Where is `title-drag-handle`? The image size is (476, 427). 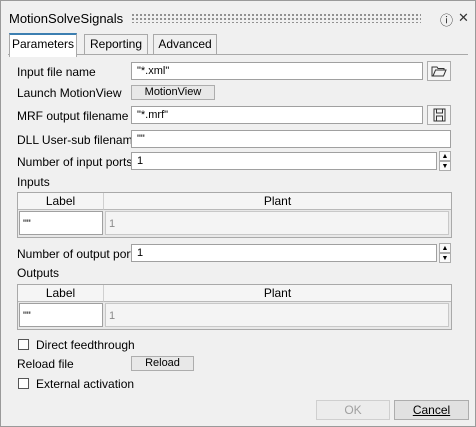
title-drag-handle is located at coordinates (276, 18).